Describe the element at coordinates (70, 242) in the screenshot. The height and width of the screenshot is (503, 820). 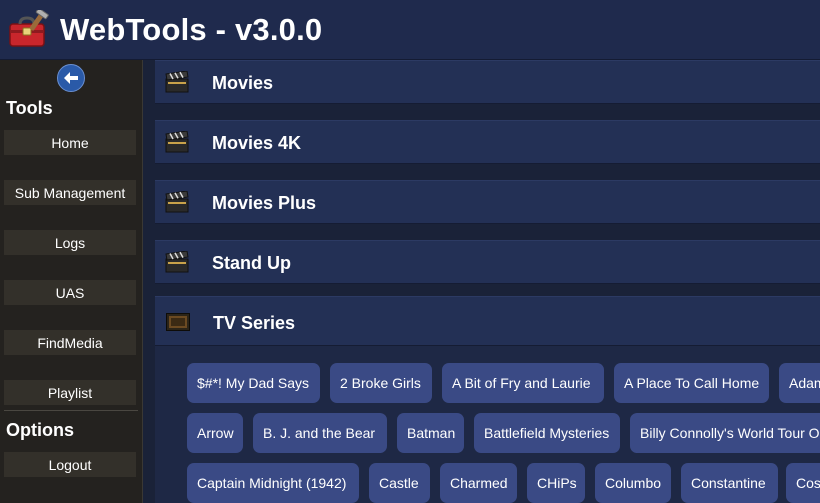
I see `sidebar-item-logs: Logs` at that location.